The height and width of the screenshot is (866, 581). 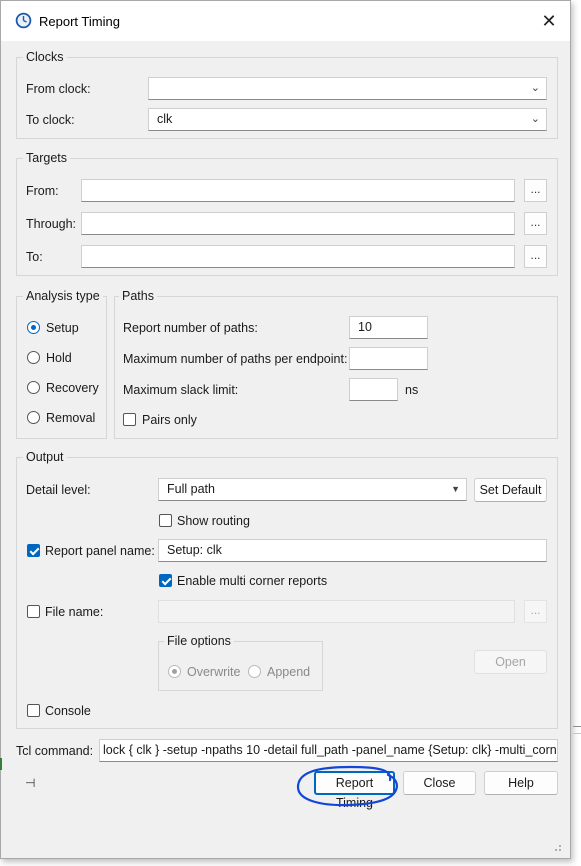 What do you see at coordinates (510, 490) in the screenshot?
I see `set-default-button: Set Default` at bounding box center [510, 490].